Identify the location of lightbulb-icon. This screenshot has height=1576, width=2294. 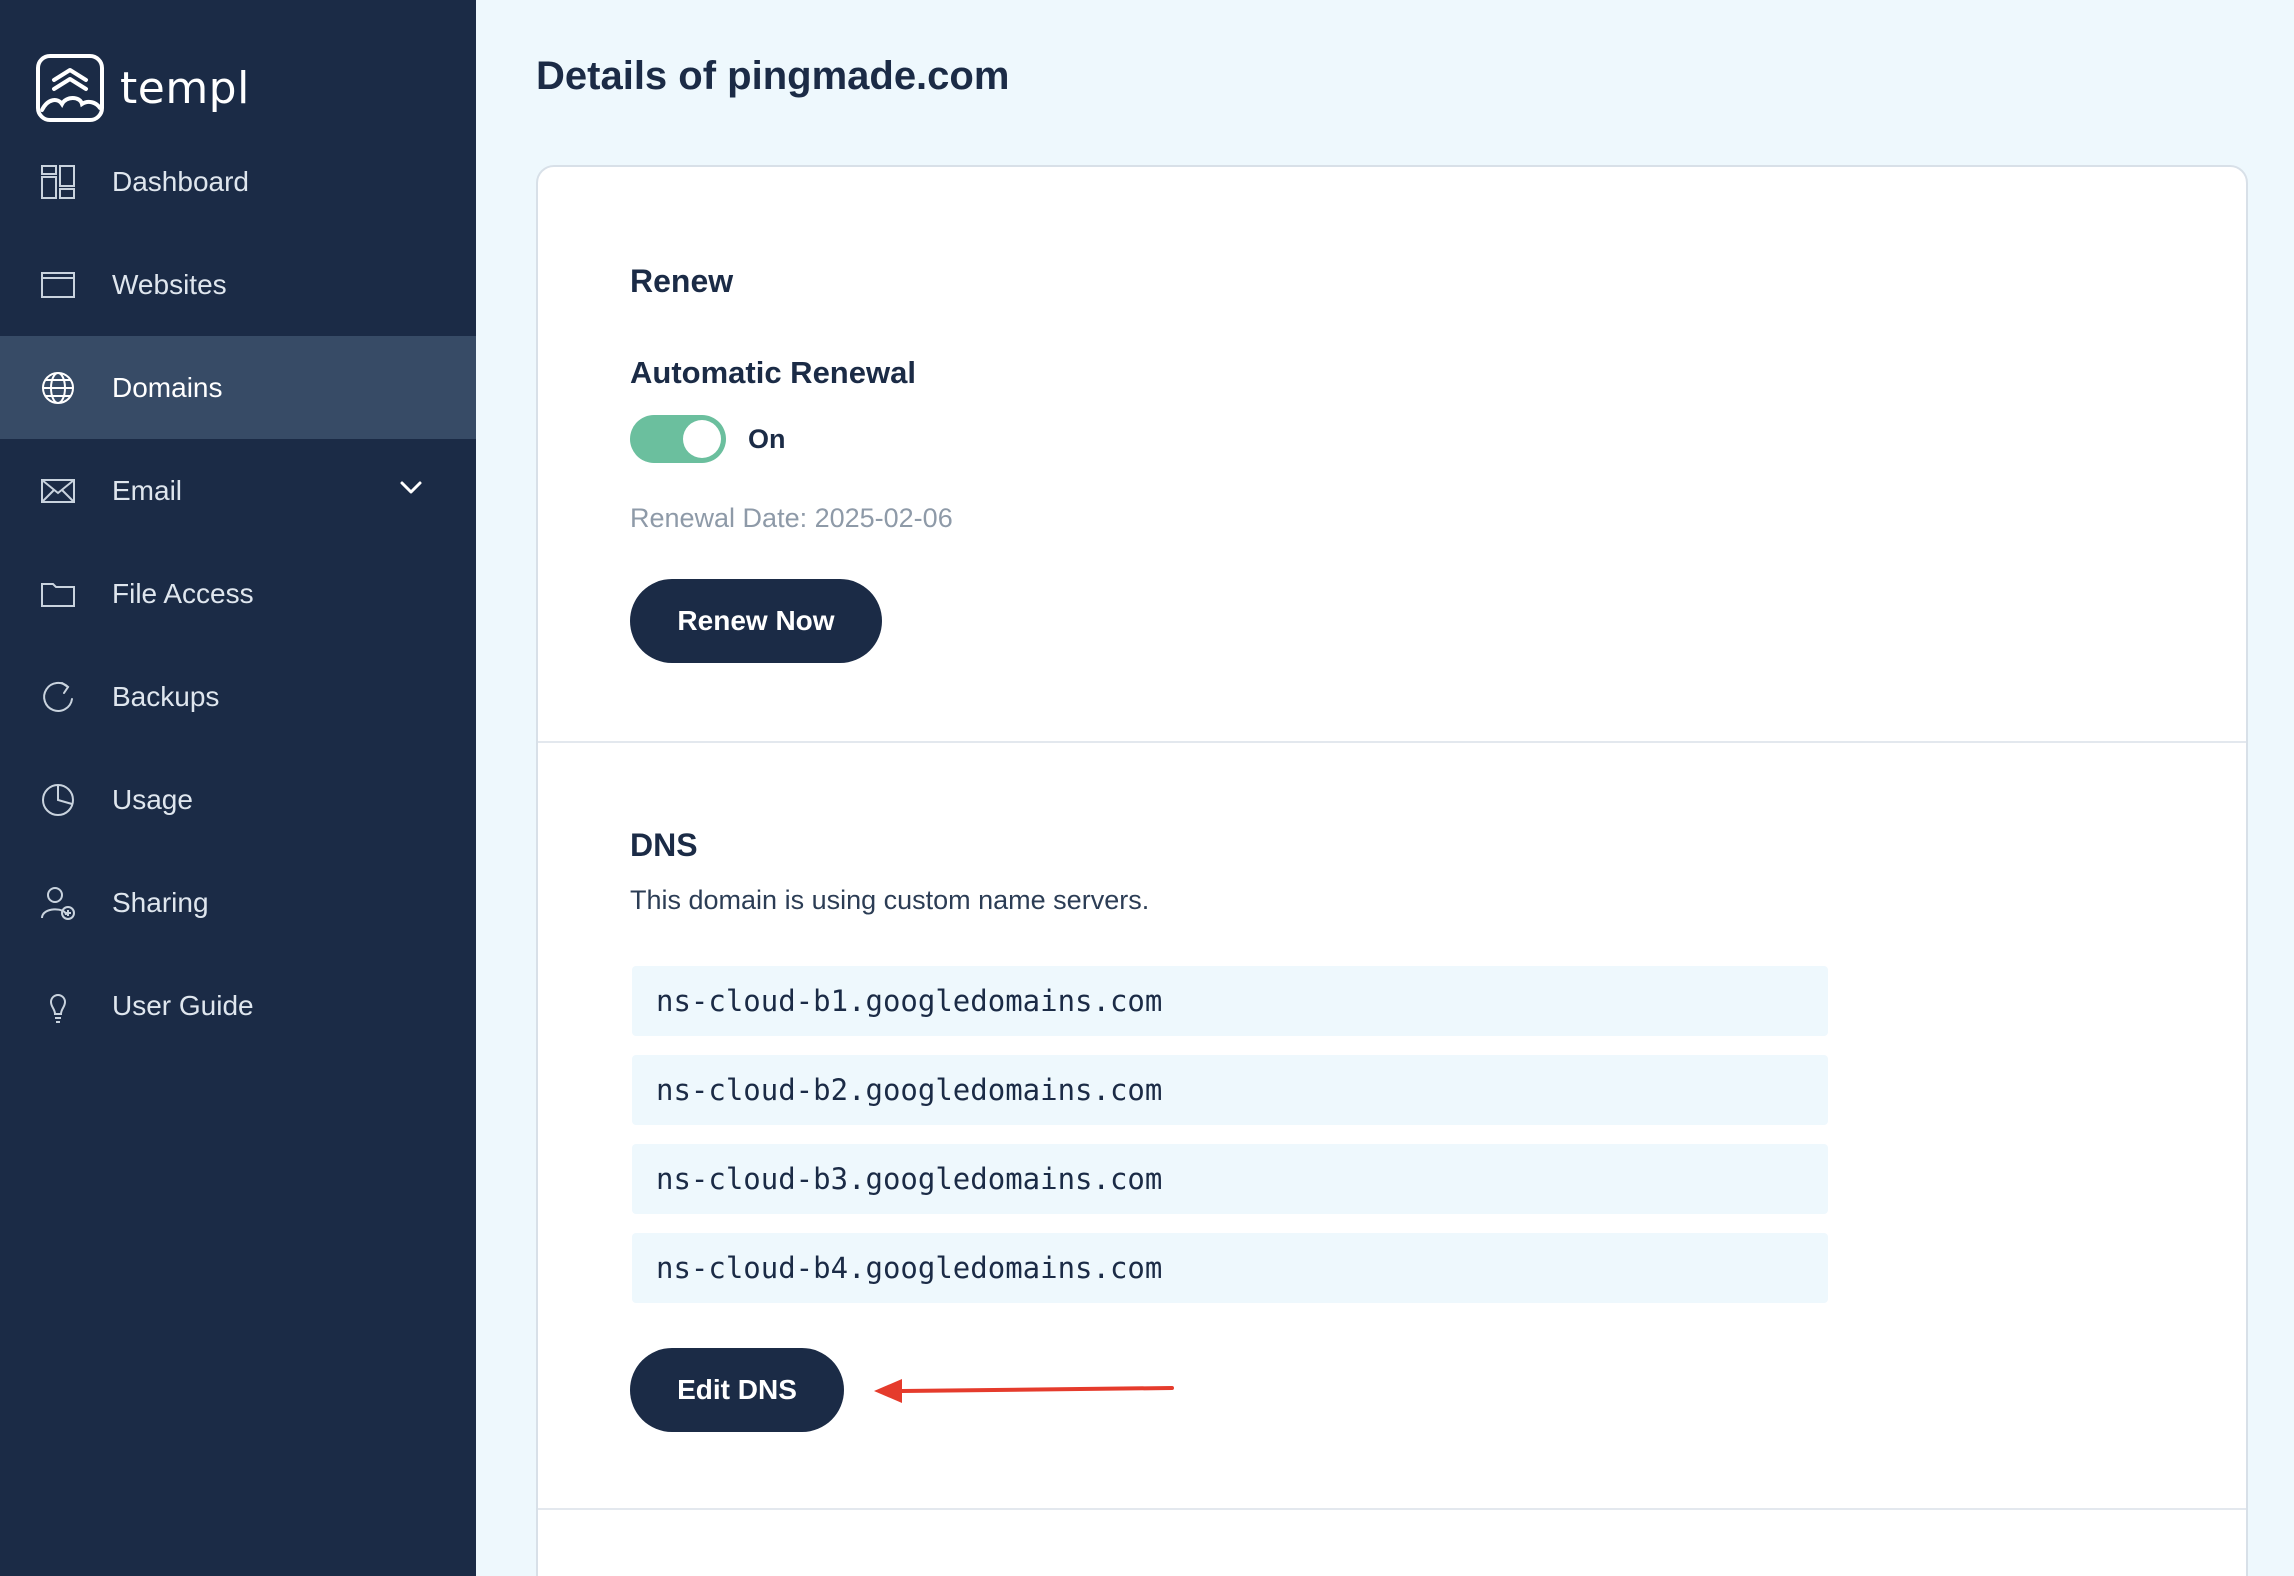
(58, 1006).